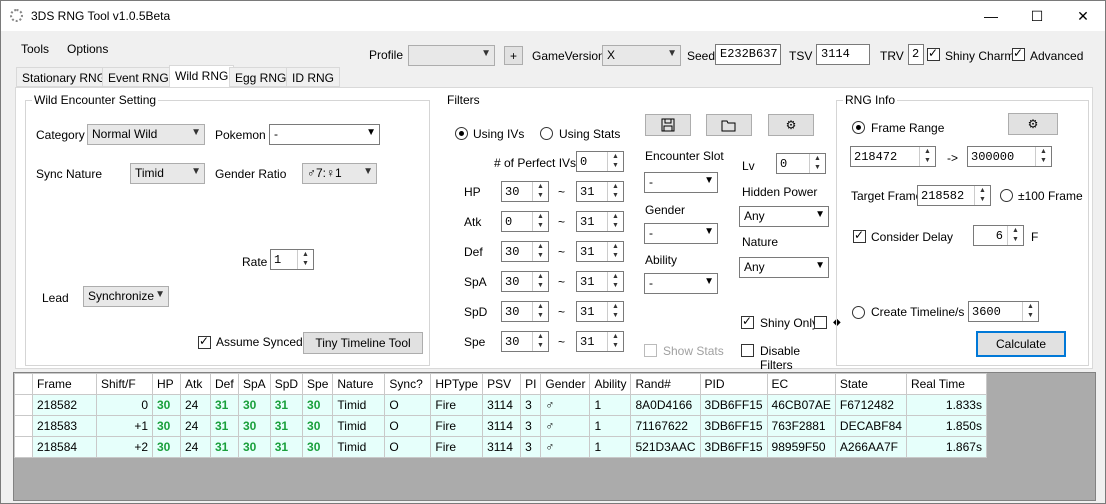 The height and width of the screenshot is (504, 1106). I want to click on hidden-power-select: Any ▼, so click(784, 216).